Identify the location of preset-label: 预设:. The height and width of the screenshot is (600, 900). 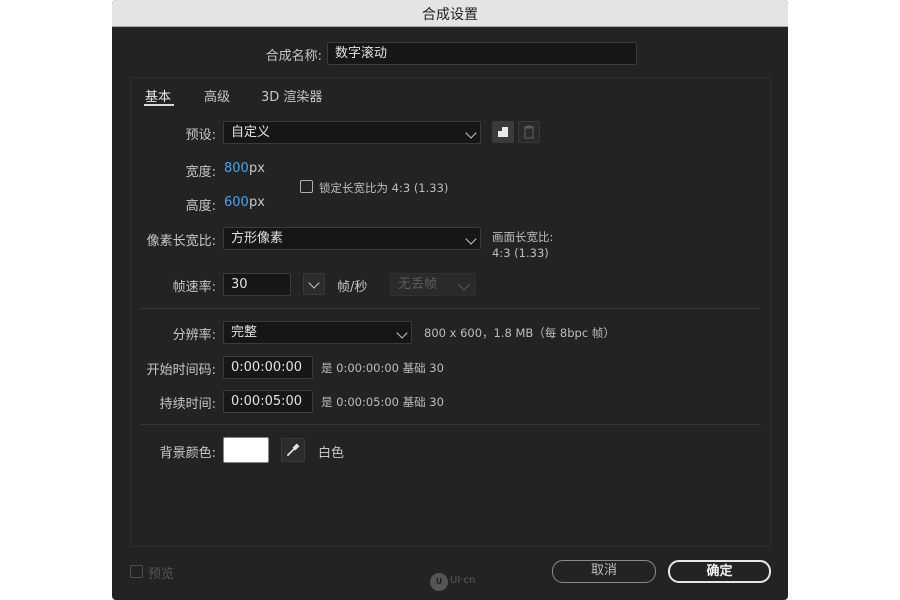
(200, 135).